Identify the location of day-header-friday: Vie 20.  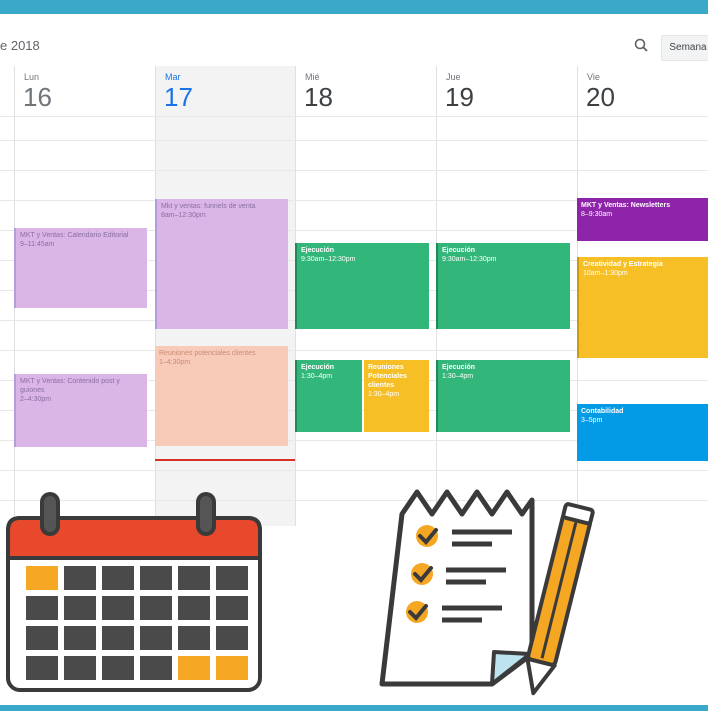
(642, 91).